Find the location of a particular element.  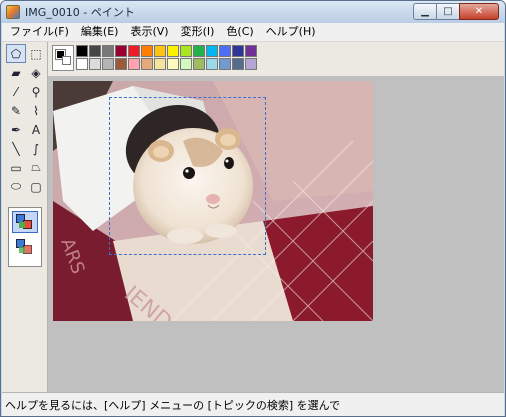

toolbox: ⬠ ⬚ ▰ ◈ ⁄ ⚲ ✎ ⌇ ✒ A ╲ ∫ ▭ ⏢ ⬭ ▢ is located at coordinates (25, 217).